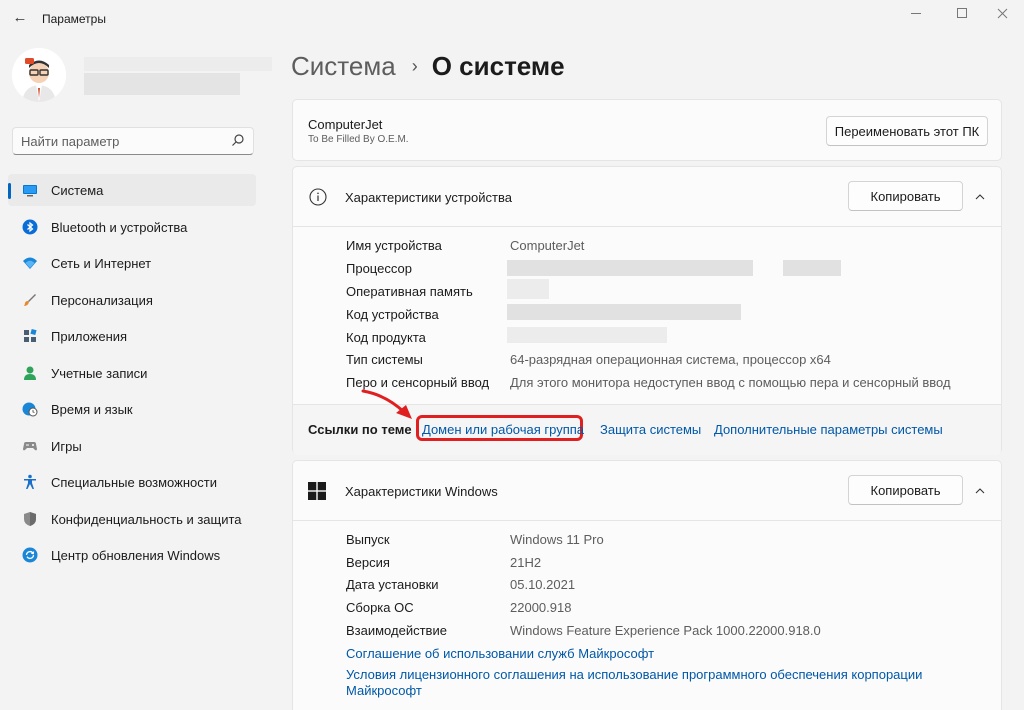 This screenshot has height=710, width=1024. I want to click on close-button, so click(1002, 13).